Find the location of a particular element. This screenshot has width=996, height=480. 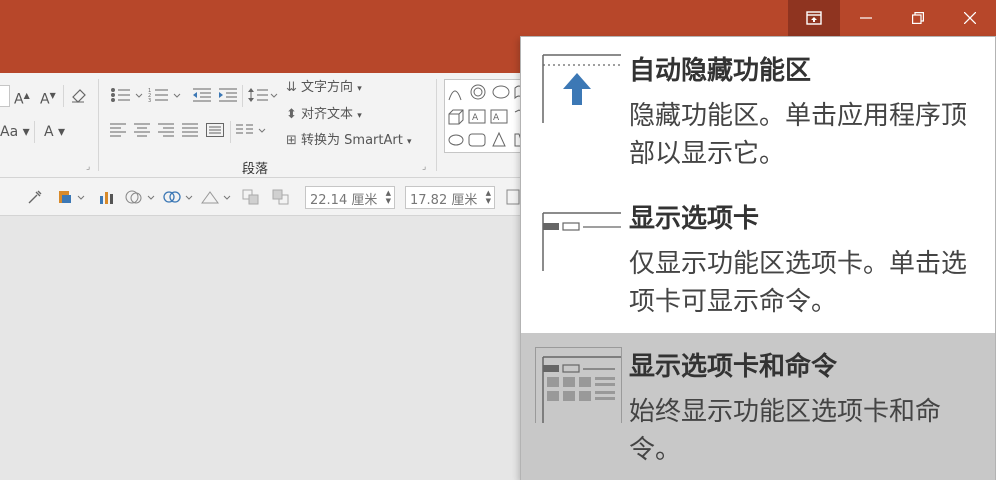

text-direction-button: ⇊ 文字方向 ▾ is located at coordinates (324, 88).